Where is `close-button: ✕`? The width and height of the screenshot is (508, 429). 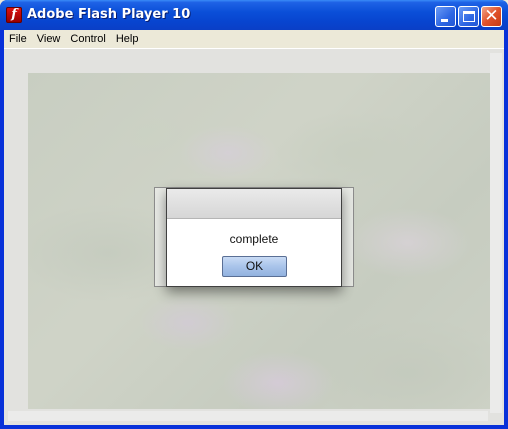
close-button: ✕ is located at coordinates (491, 16).